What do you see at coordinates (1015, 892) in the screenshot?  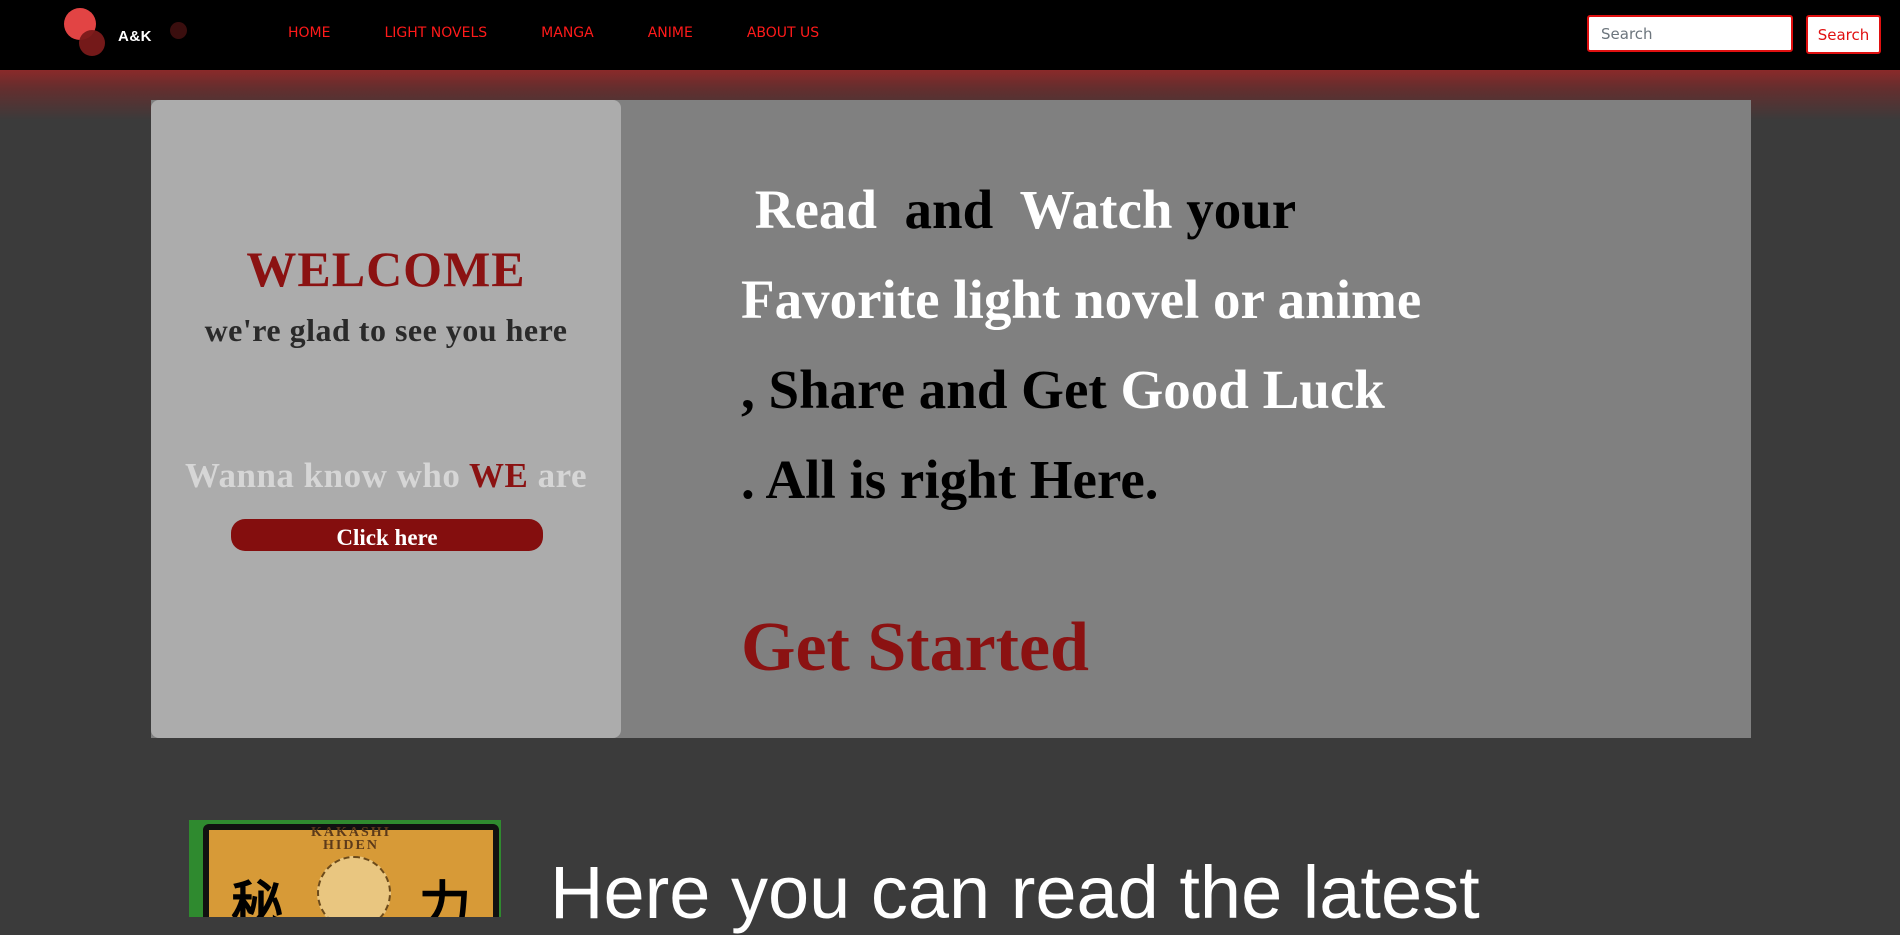 I see `latest-heading: Here you can read the latest` at bounding box center [1015, 892].